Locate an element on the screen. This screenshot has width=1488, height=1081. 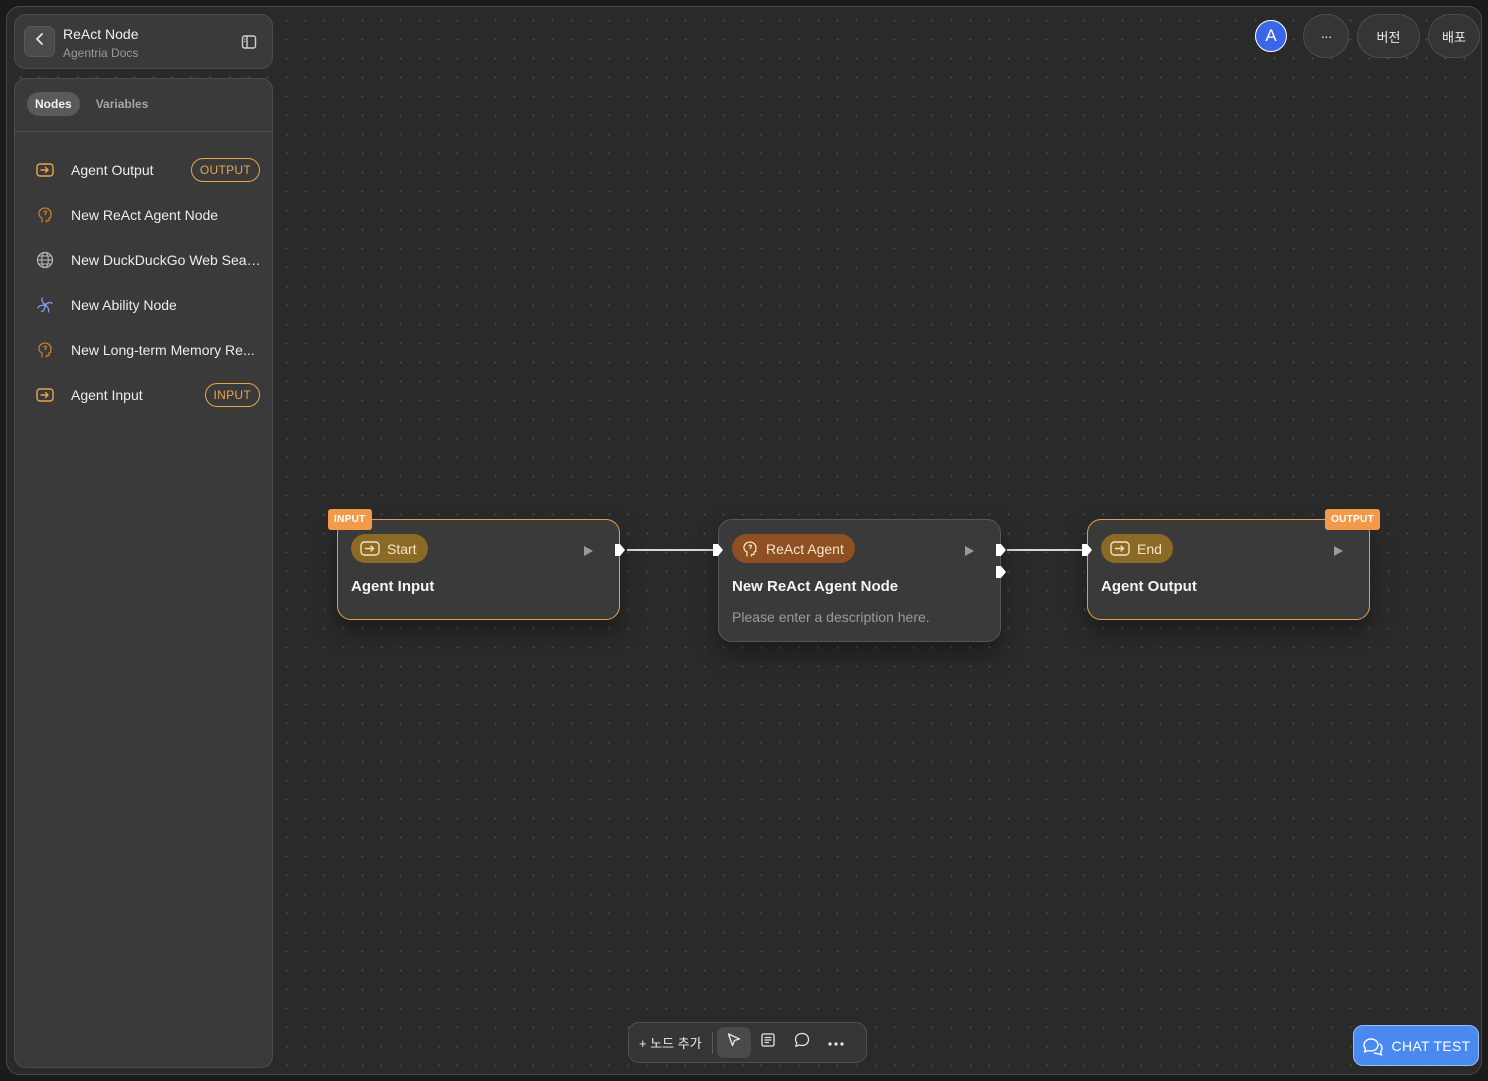
toolbar-divider is located at coordinates (712, 1042).